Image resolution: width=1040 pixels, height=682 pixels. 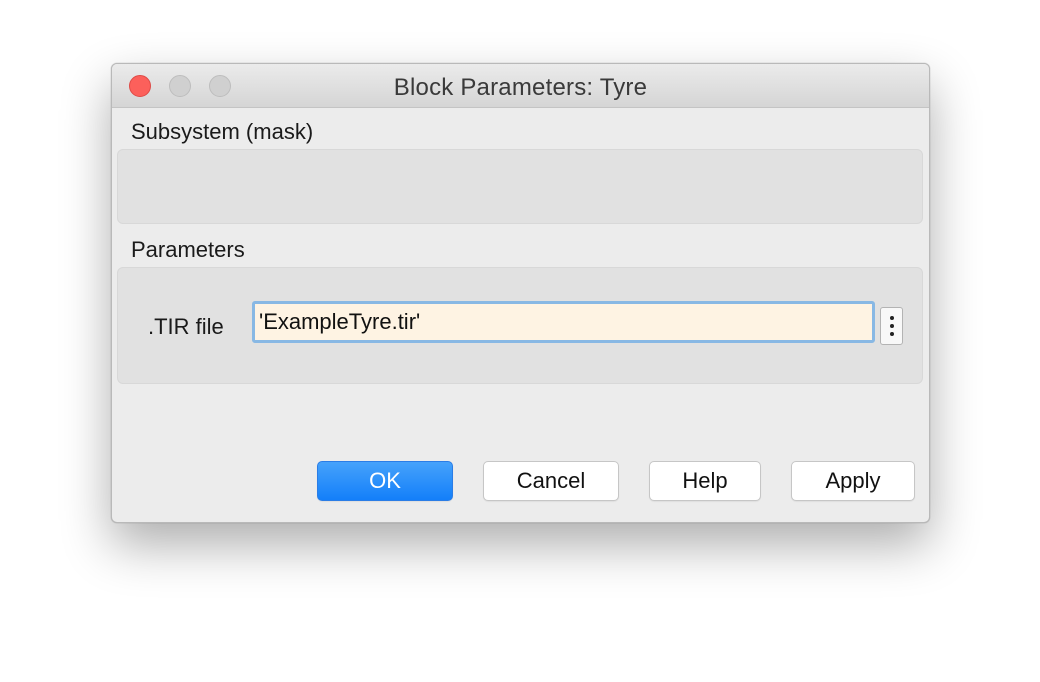 What do you see at coordinates (551, 481) in the screenshot?
I see `cancel-button: Cancel` at bounding box center [551, 481].